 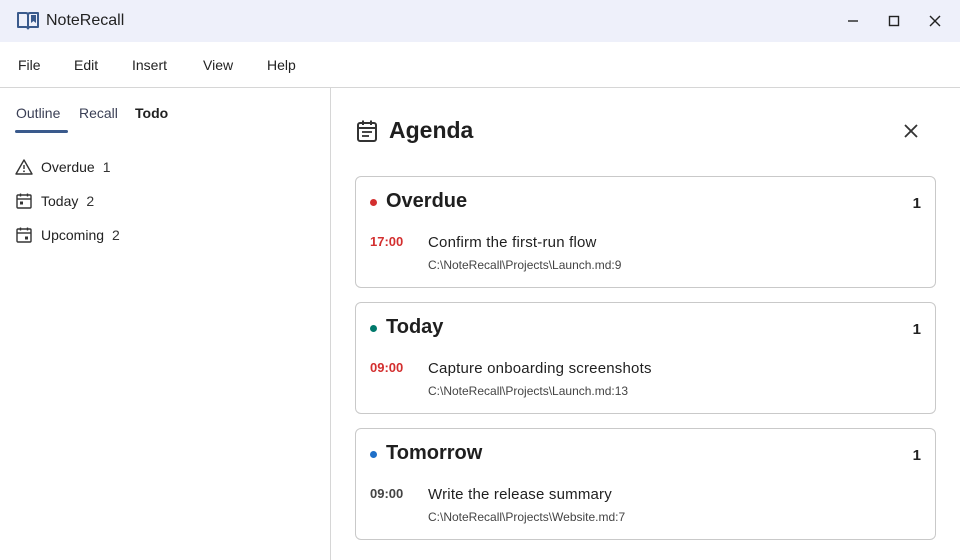 What do you see at coordinates (98, 113) in the screenshot?
I see `tab-recall: Recall` at bounding box center [98, 113].